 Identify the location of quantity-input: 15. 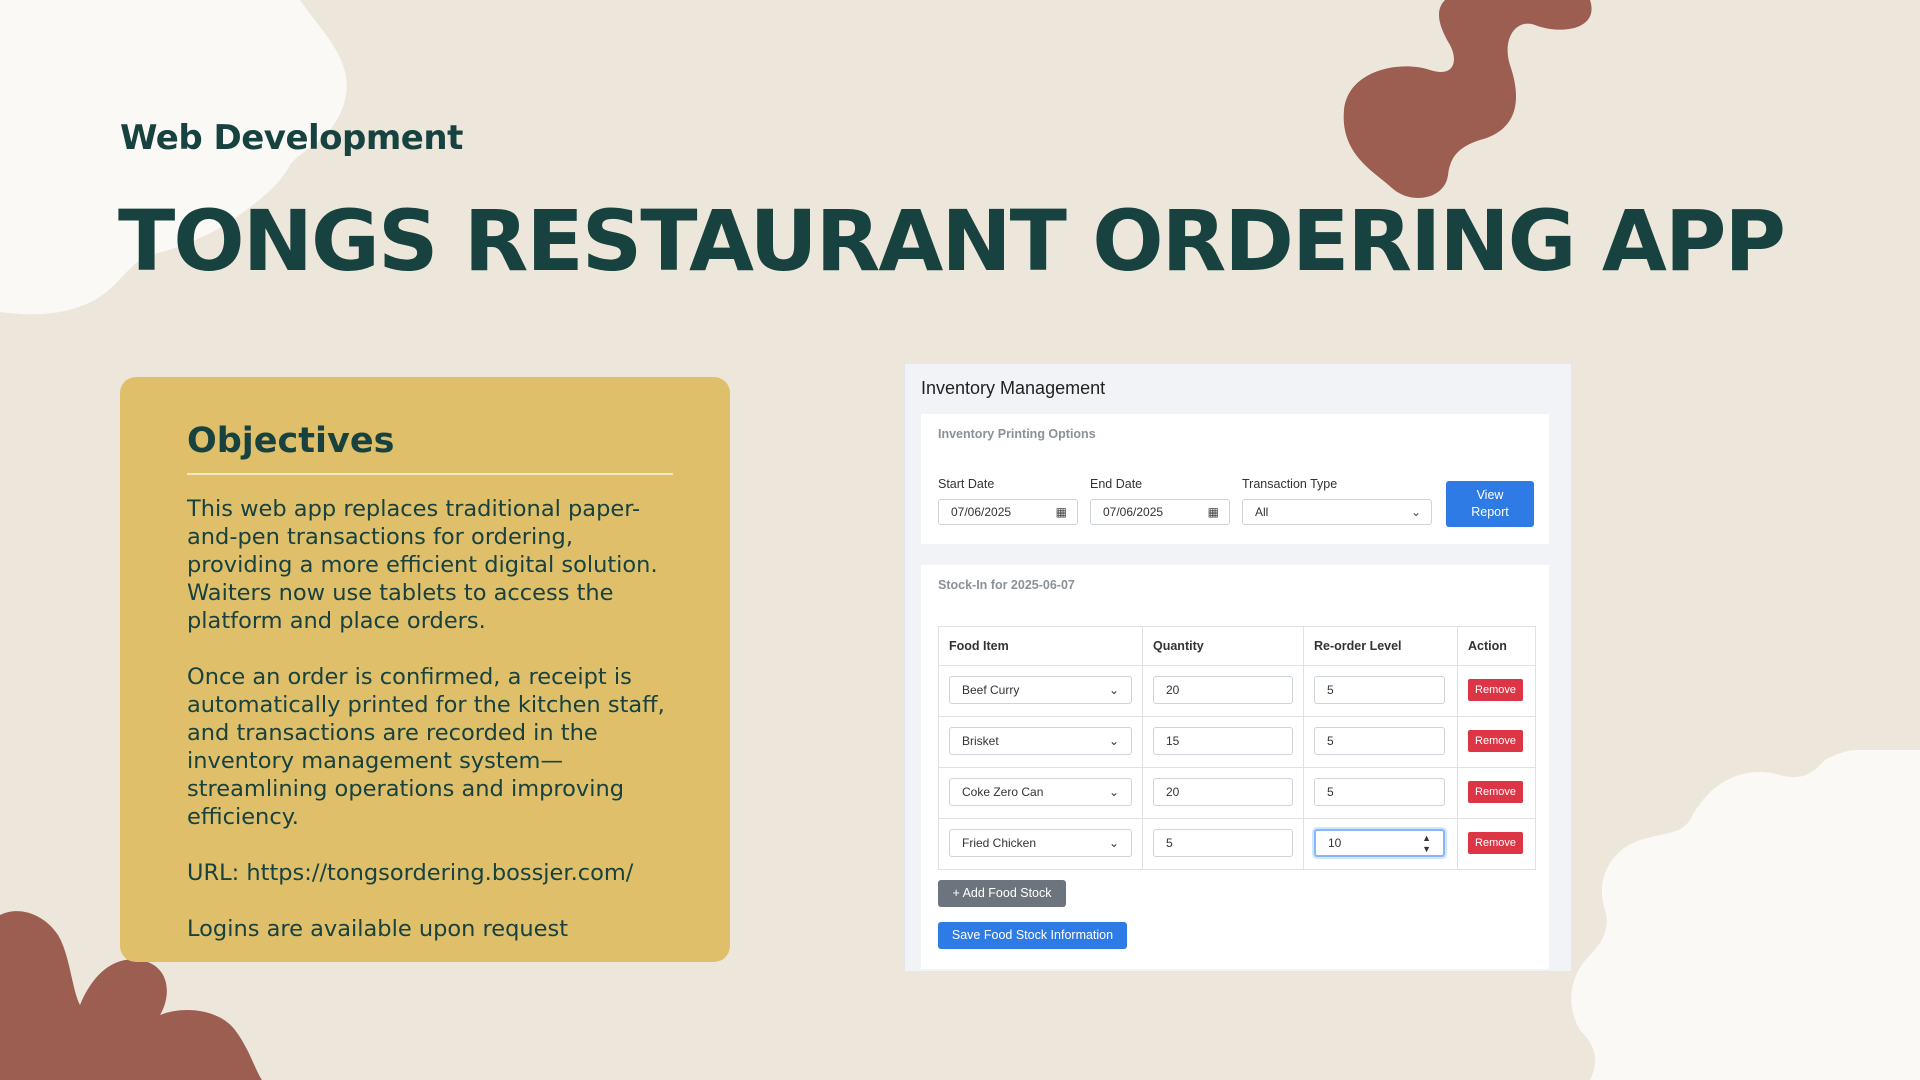
(1223, 741).